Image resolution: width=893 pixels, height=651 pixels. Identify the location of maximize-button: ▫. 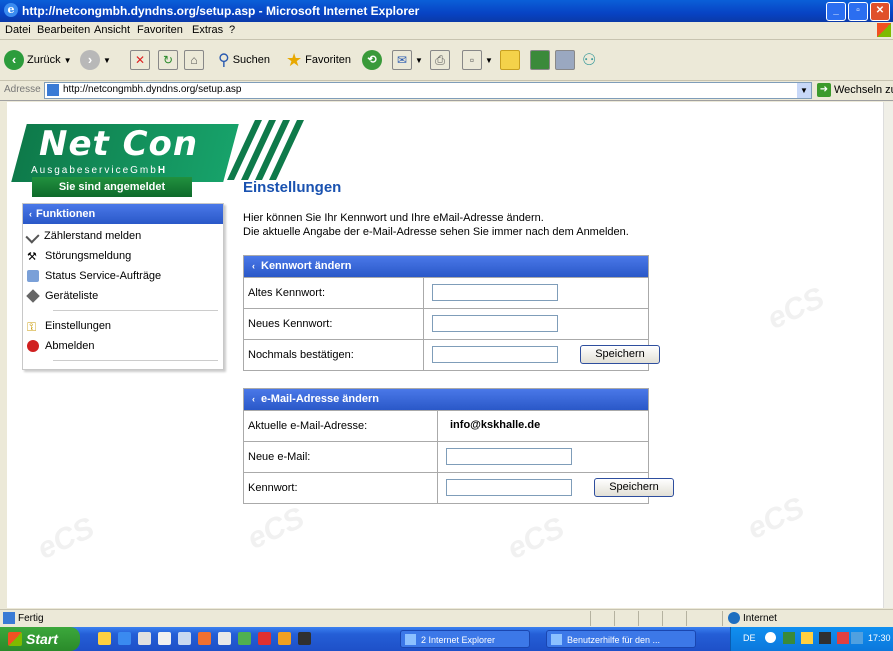
(858, 11).